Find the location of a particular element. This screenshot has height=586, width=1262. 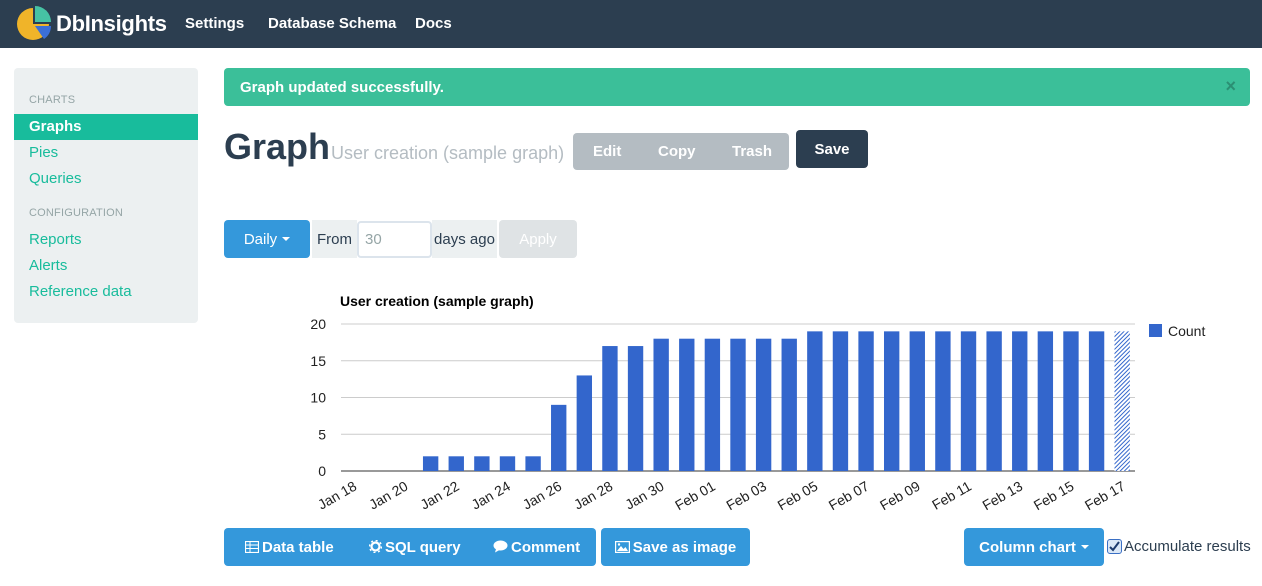

granularity-dropdown: Daily is located at coordinates (267, 239).